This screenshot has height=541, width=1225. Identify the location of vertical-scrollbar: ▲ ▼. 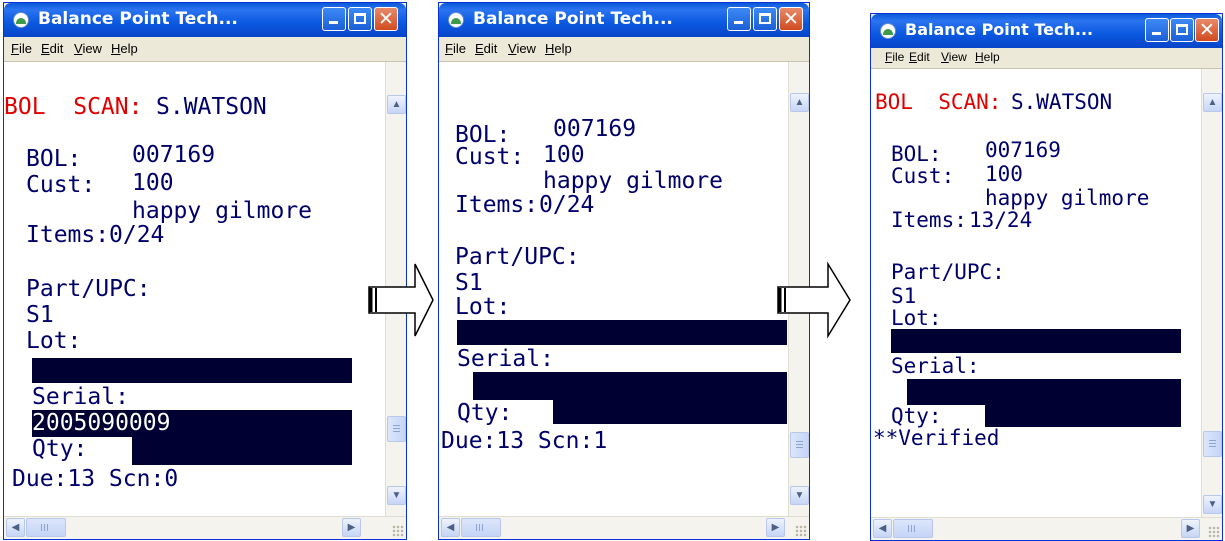
(1211, 293).